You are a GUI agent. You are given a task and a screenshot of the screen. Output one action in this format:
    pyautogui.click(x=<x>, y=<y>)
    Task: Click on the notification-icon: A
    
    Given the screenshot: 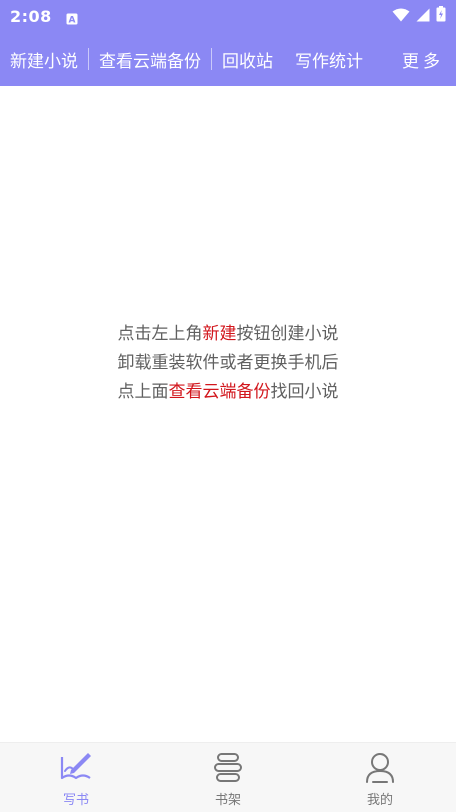 What is the action you would take?
    pyautogui.click(x=72, y=18)
    